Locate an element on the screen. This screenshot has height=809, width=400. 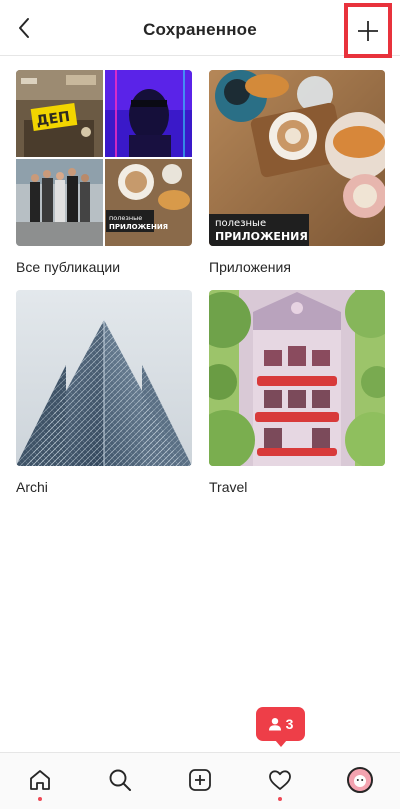
page-title: Сохраненное is located at coordinates (200, 29).